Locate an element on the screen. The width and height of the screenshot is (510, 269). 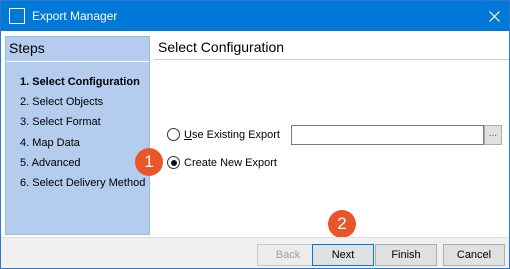
steps-header: Steps is located at coordinates (27, 48).